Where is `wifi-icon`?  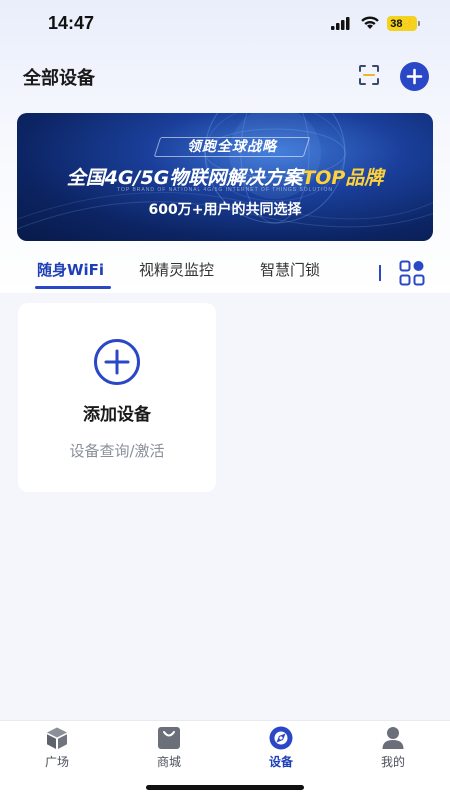
wifi-icon is located at coordinates (370, 22).